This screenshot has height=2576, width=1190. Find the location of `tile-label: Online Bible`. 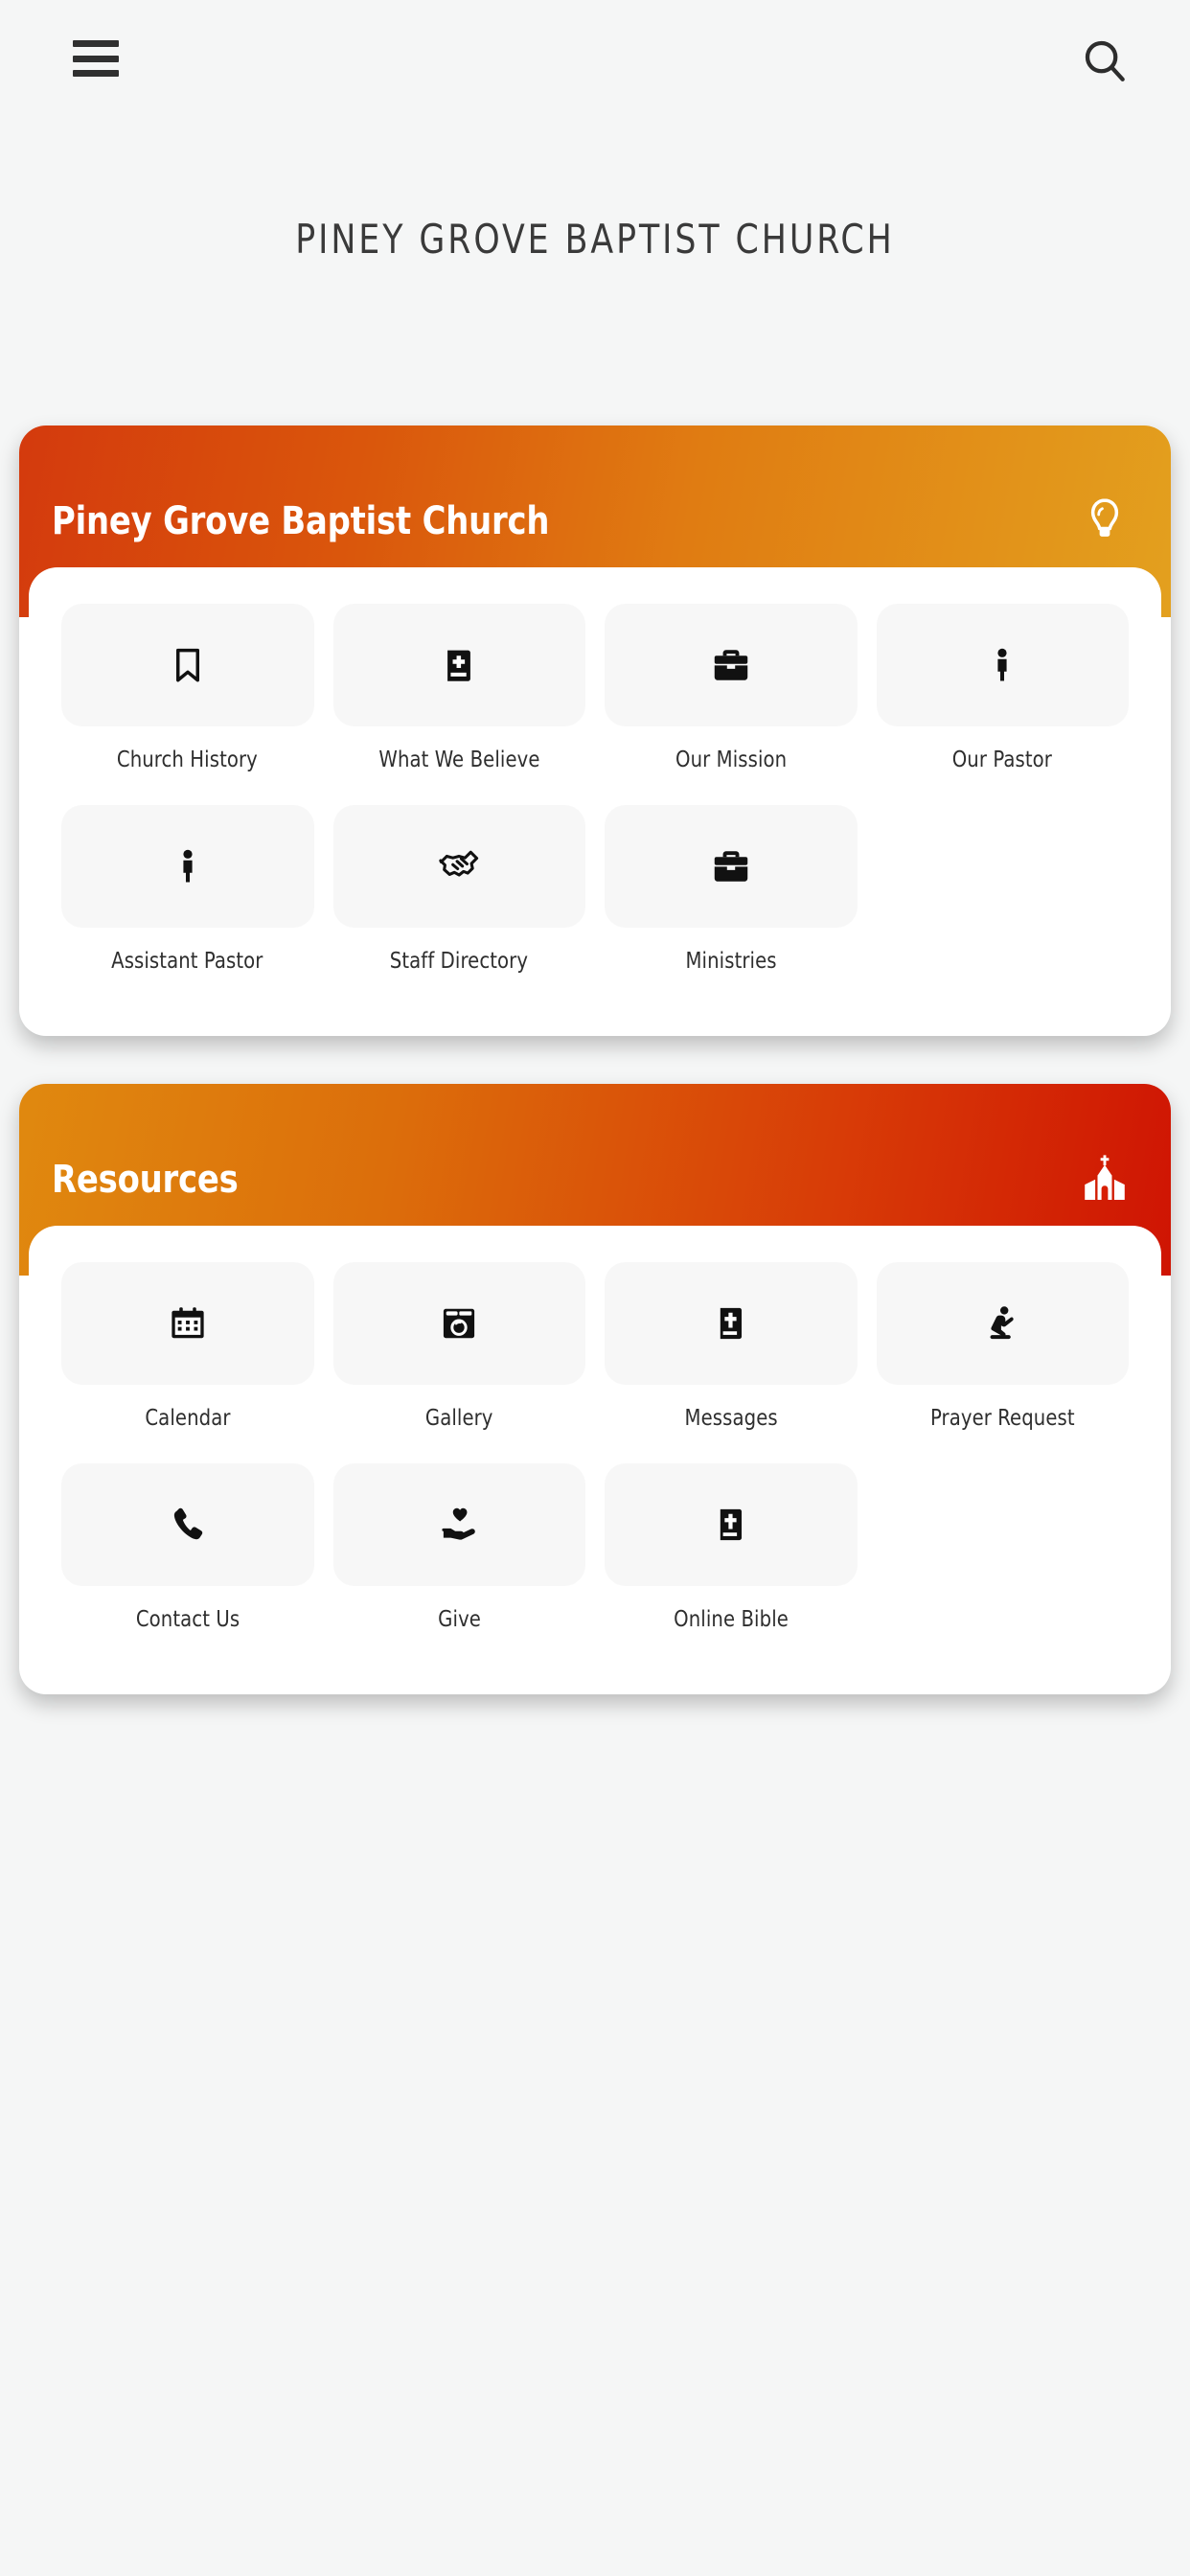

tile-label: Online Bible is located at coordinates (731, 1620).